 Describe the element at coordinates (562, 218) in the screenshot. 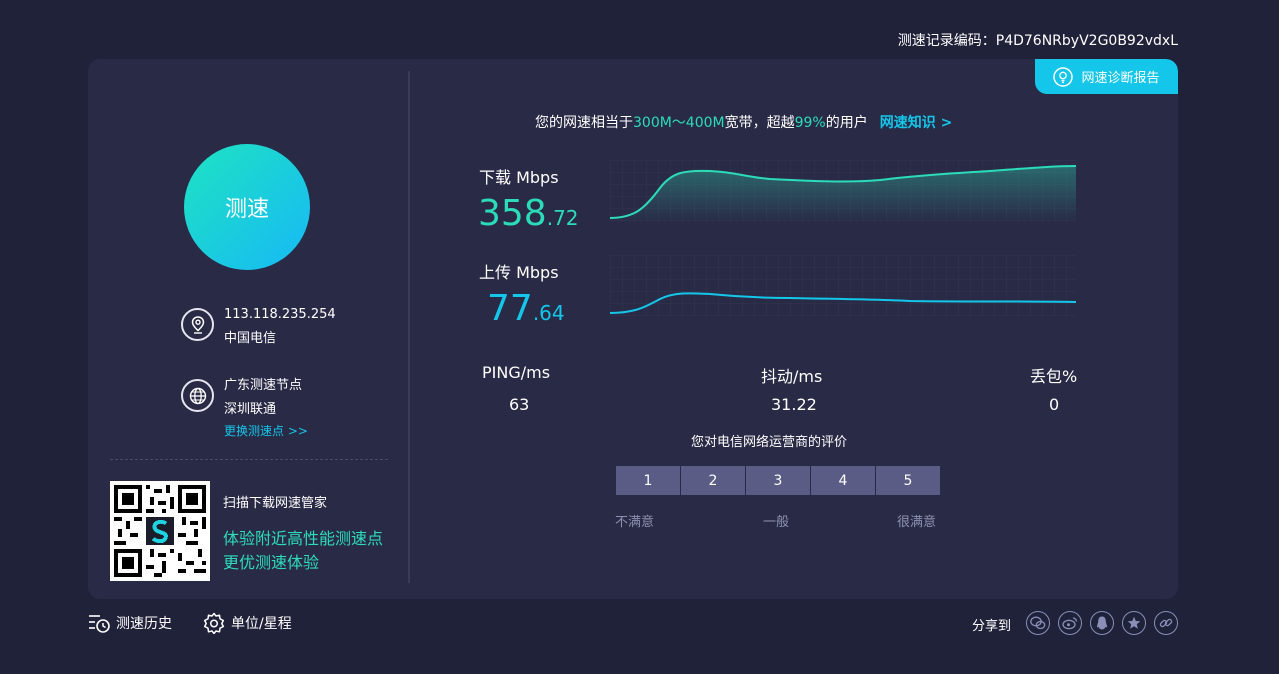

I see `download-dec: .72` at that location.